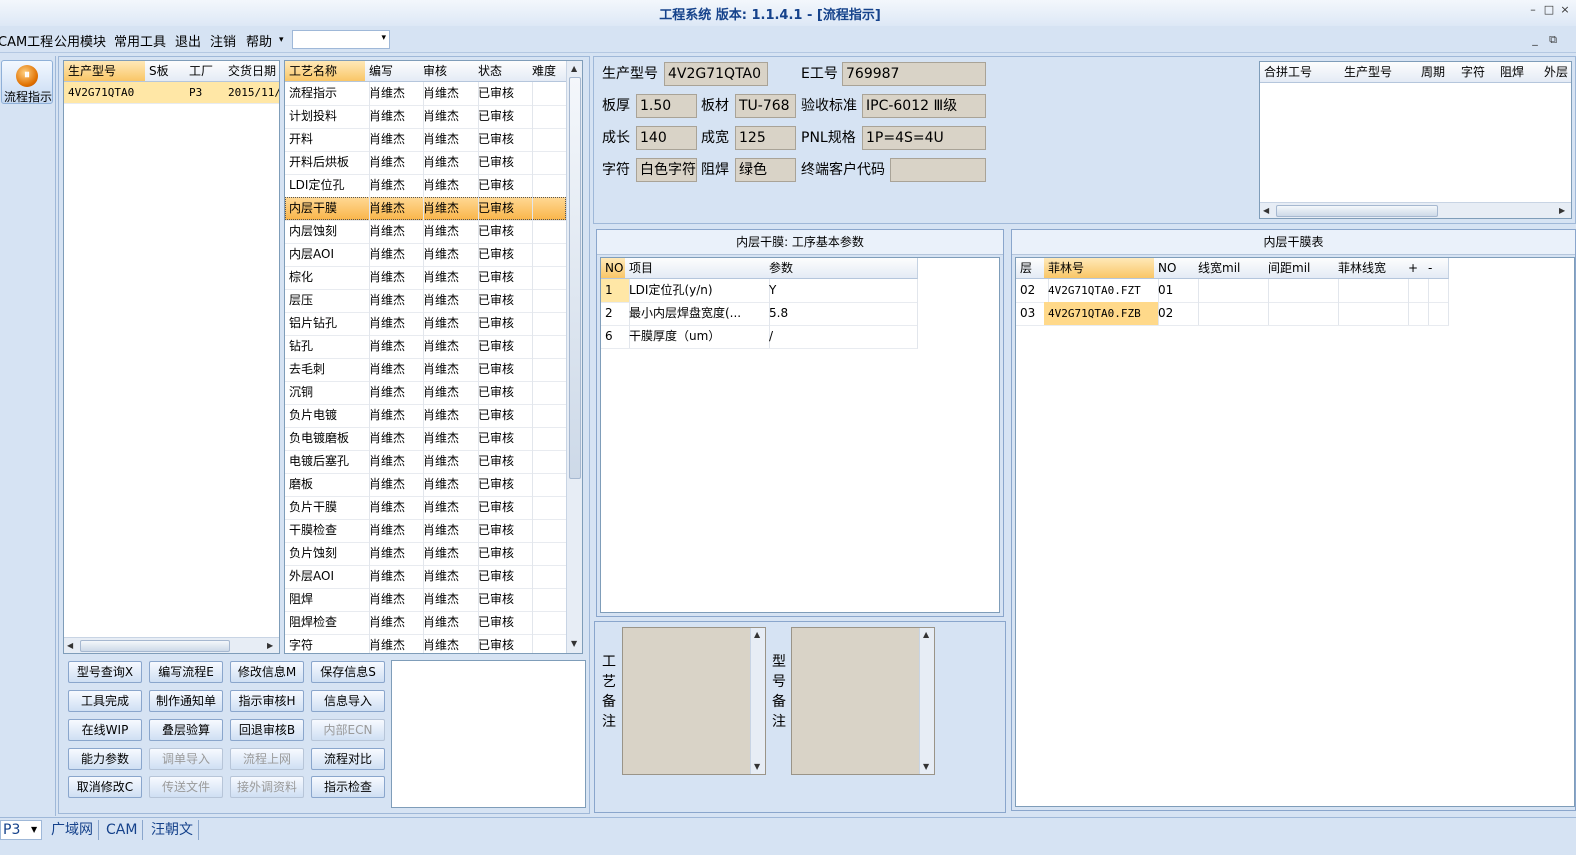 This screenshot has width=1576, height=855. I want to click on scroll-right-icon: ▶, so click(270, 645).